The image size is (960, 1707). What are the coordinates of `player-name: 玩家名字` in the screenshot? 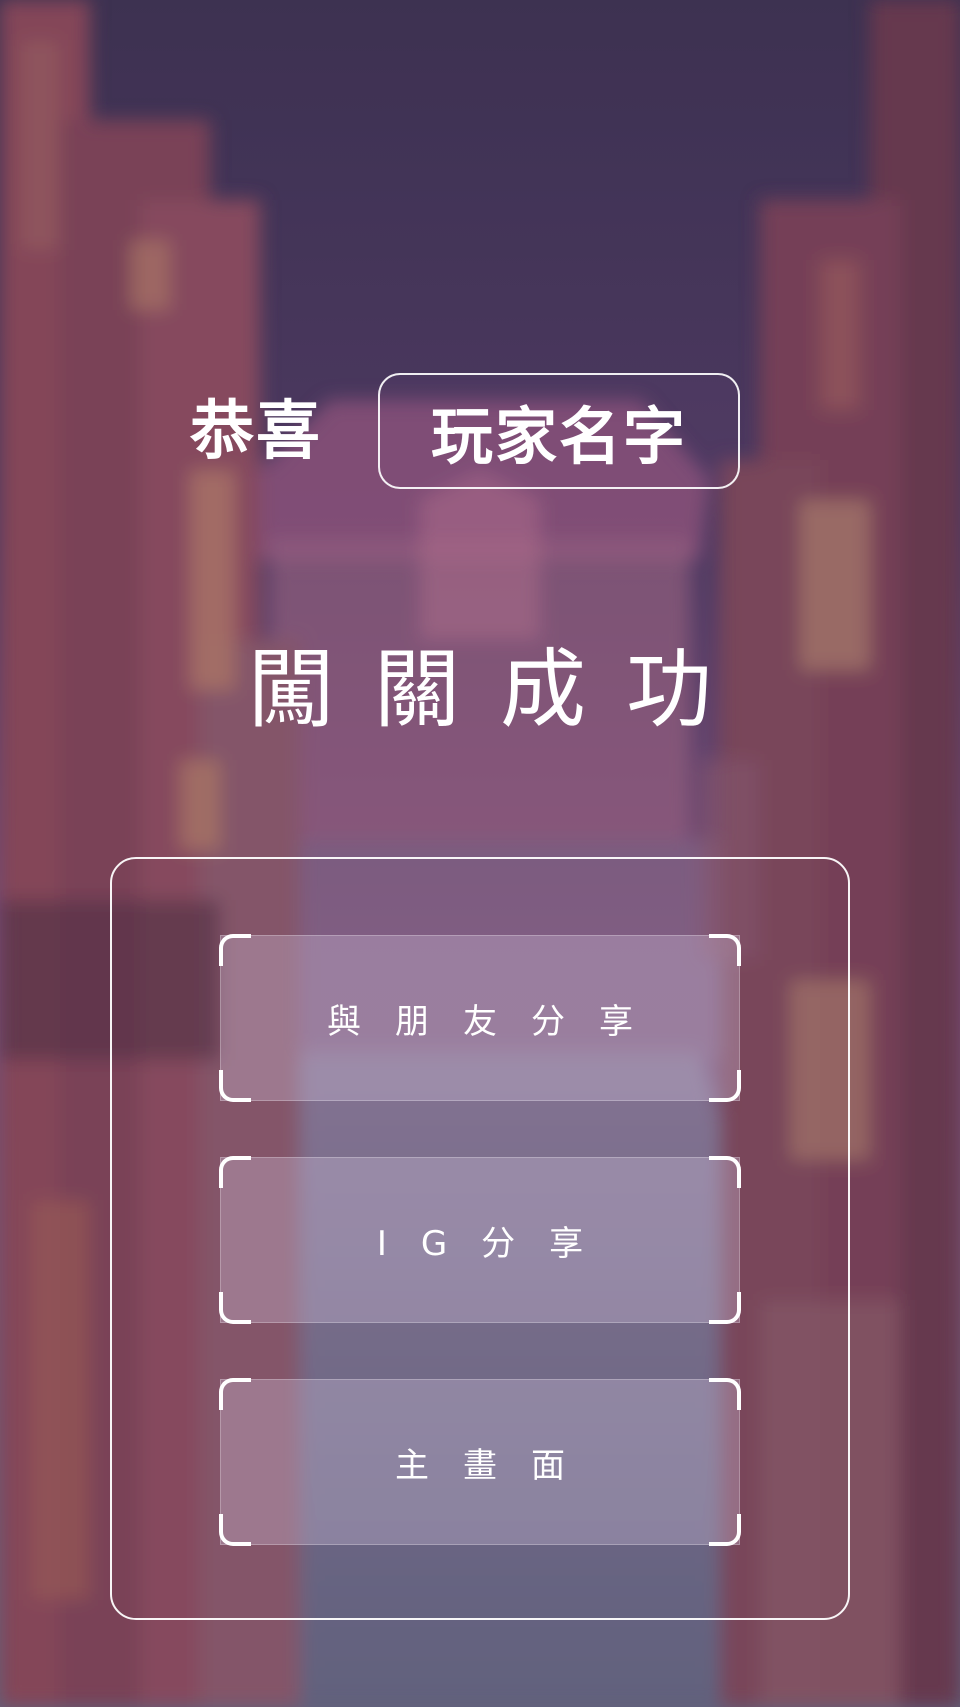 It's located at (558, 436).